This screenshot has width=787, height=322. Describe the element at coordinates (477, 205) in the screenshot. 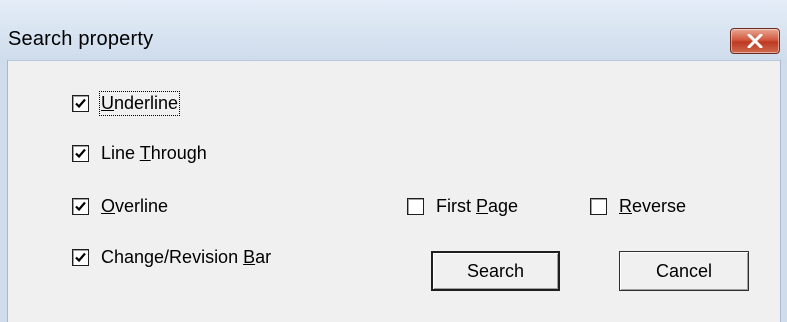

I see `first-page-label: First Page` at that location.